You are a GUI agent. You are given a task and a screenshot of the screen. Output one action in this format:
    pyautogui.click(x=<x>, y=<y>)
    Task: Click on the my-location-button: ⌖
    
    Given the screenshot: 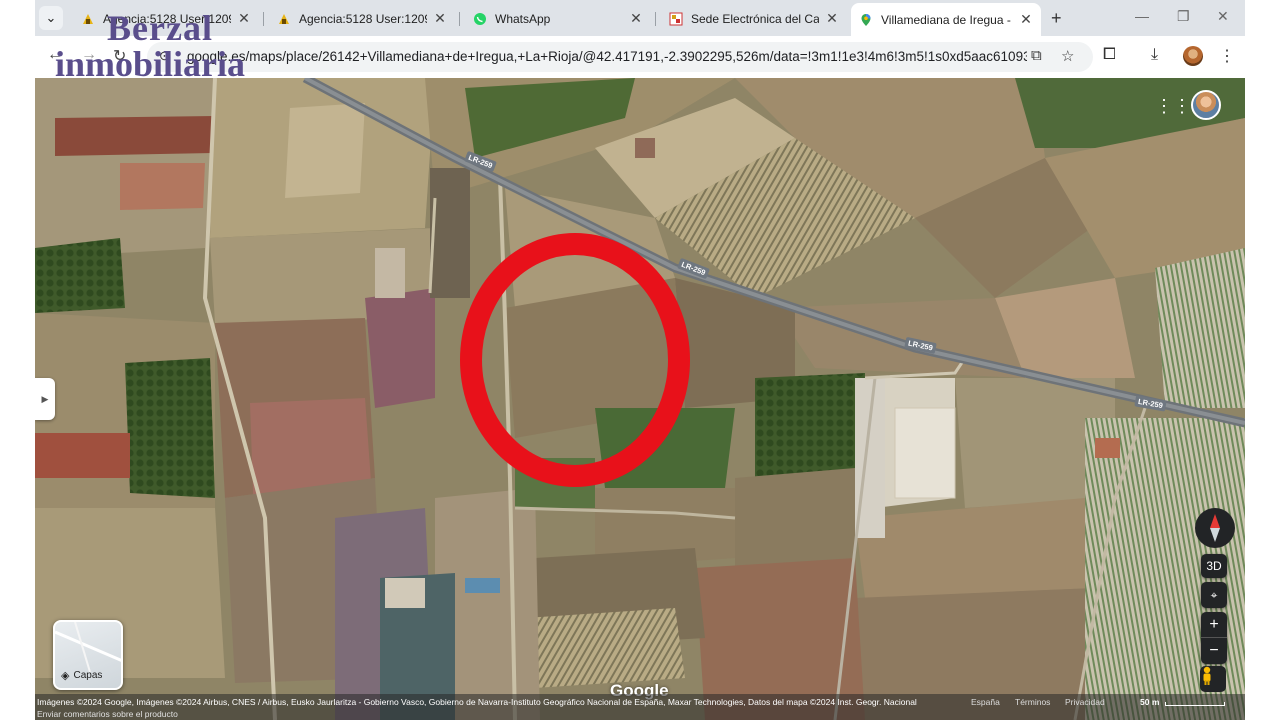 What is the action you would take?
    pyautogui.click(x=1214, y=595)
    